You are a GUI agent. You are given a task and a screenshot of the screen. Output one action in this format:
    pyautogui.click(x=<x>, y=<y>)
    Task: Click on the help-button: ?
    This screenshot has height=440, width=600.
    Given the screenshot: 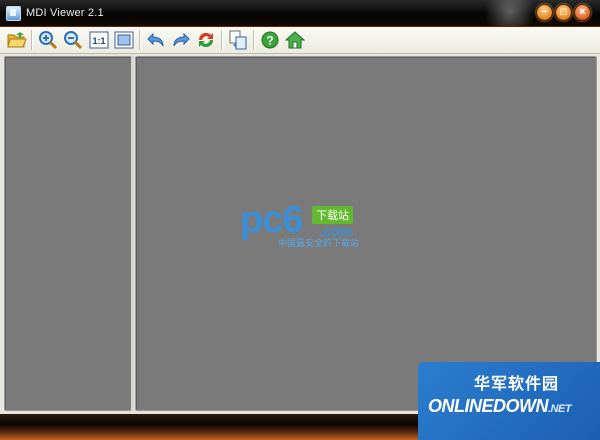 What is the action you would take?
    pyautogui.click(x=270, y=40)
    